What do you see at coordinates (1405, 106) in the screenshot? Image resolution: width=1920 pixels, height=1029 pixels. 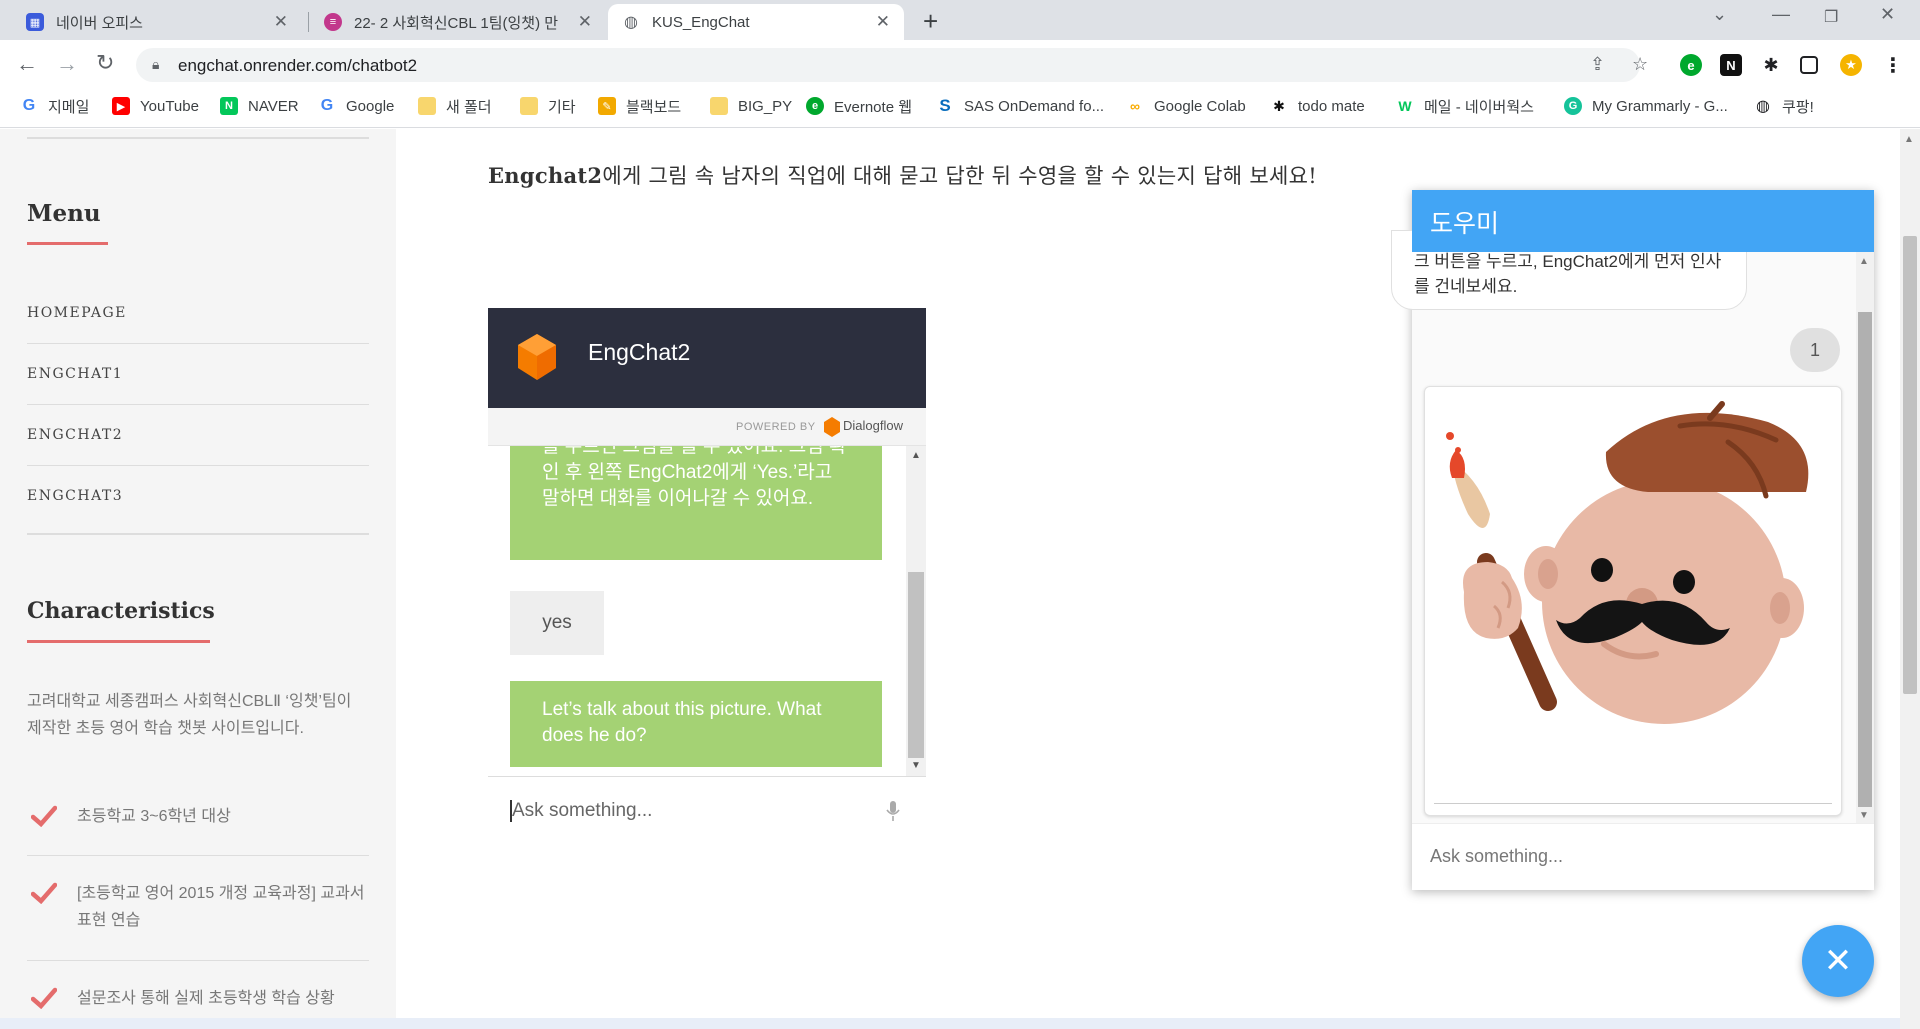 I see `works-icon: W` at bounding box center [1405, 106].